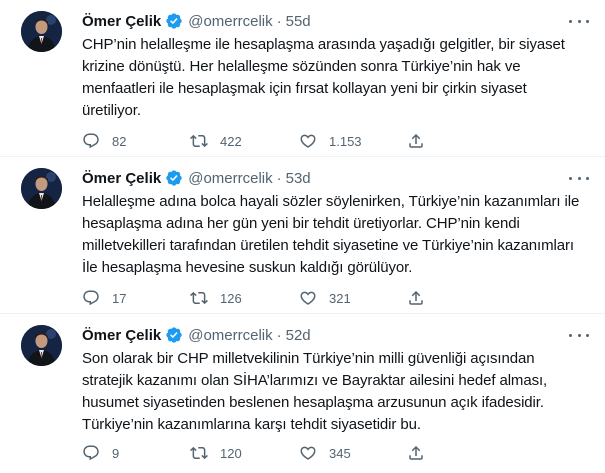  I want to click on tweet-actions: 17 126 321, so click(335, 298).